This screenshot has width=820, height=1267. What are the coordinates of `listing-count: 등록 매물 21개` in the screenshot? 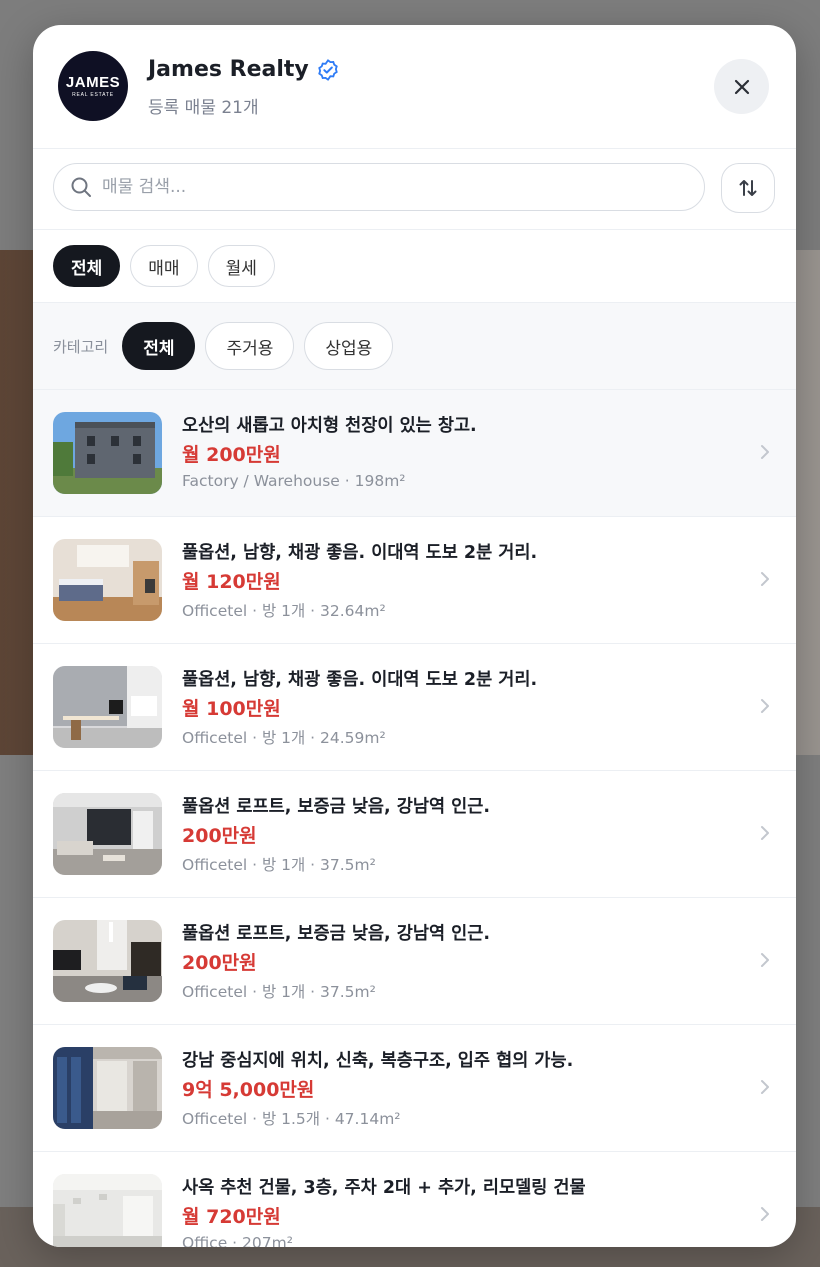 It's located at (203, 108).